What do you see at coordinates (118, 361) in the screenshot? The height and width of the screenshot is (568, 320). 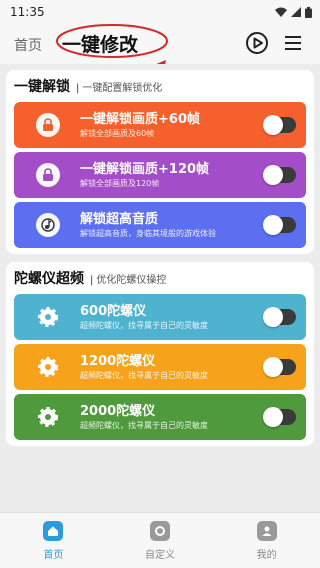 I see `card-title: 1200陀螺仪` at bounding box center [118, 361].